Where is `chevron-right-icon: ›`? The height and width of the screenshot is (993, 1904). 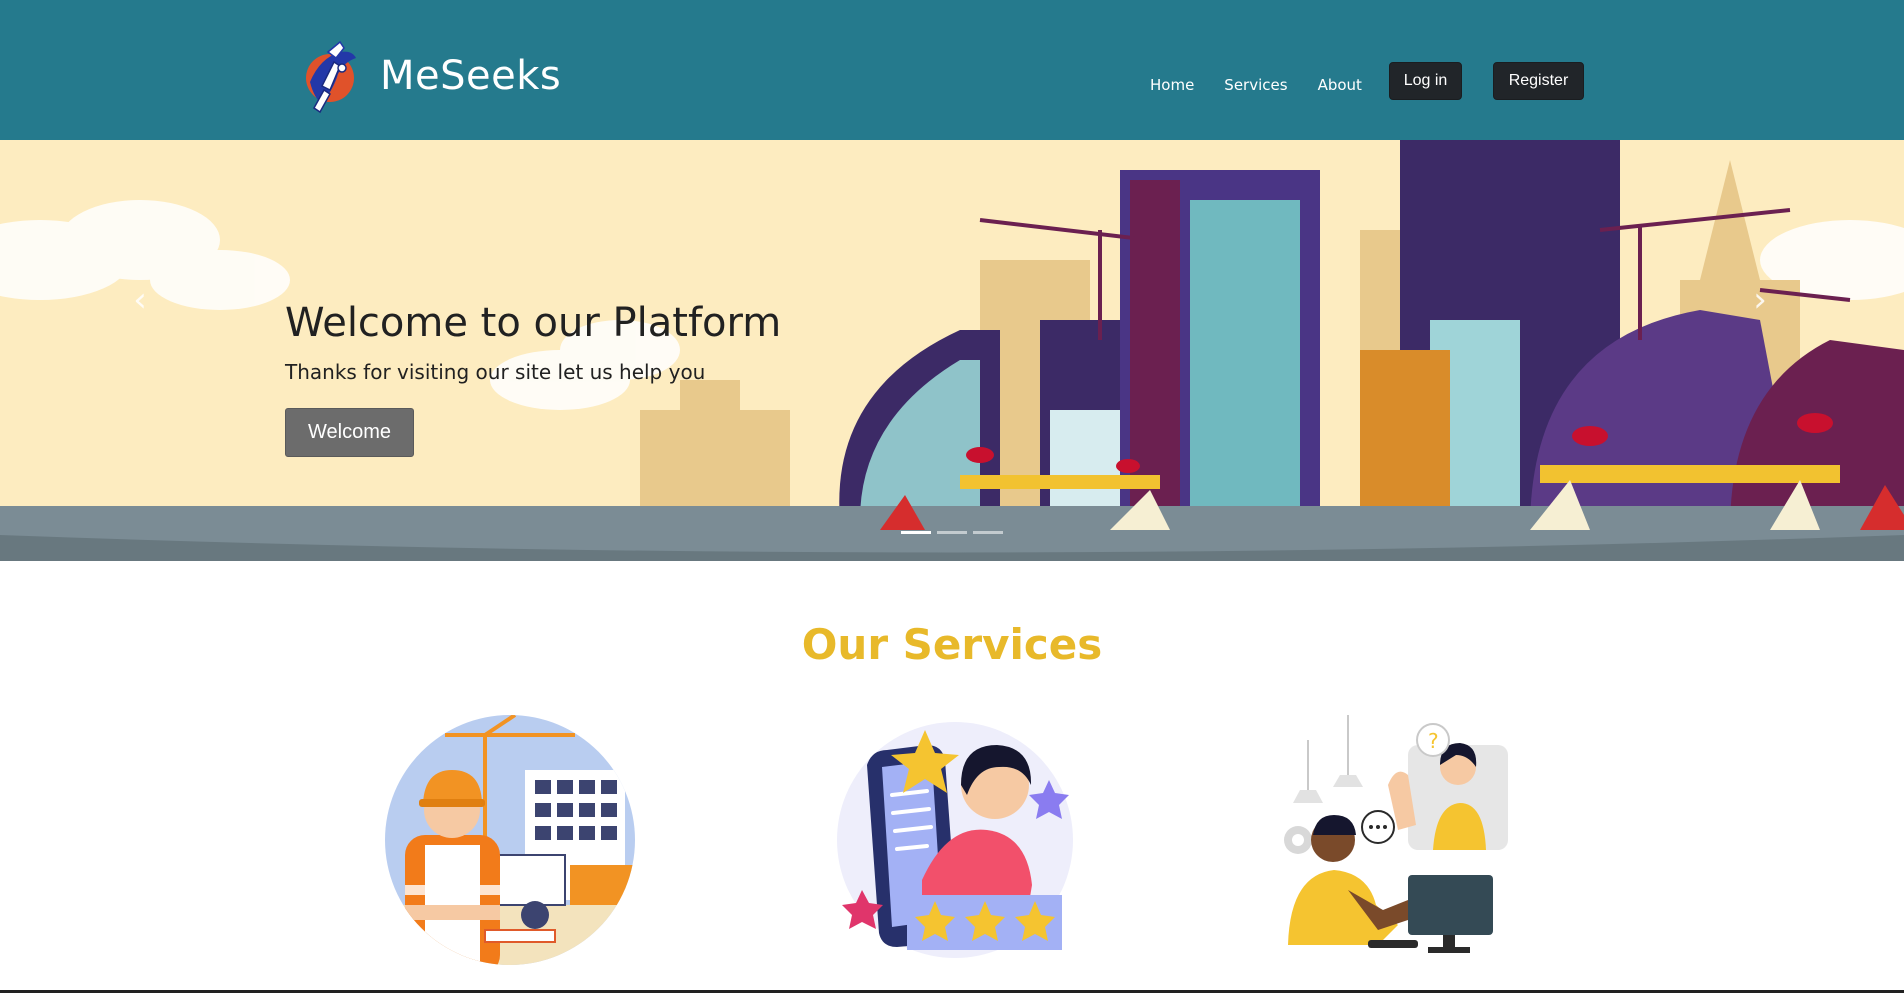
chevron-right-icon: › is located at coordinates (1760, 300).